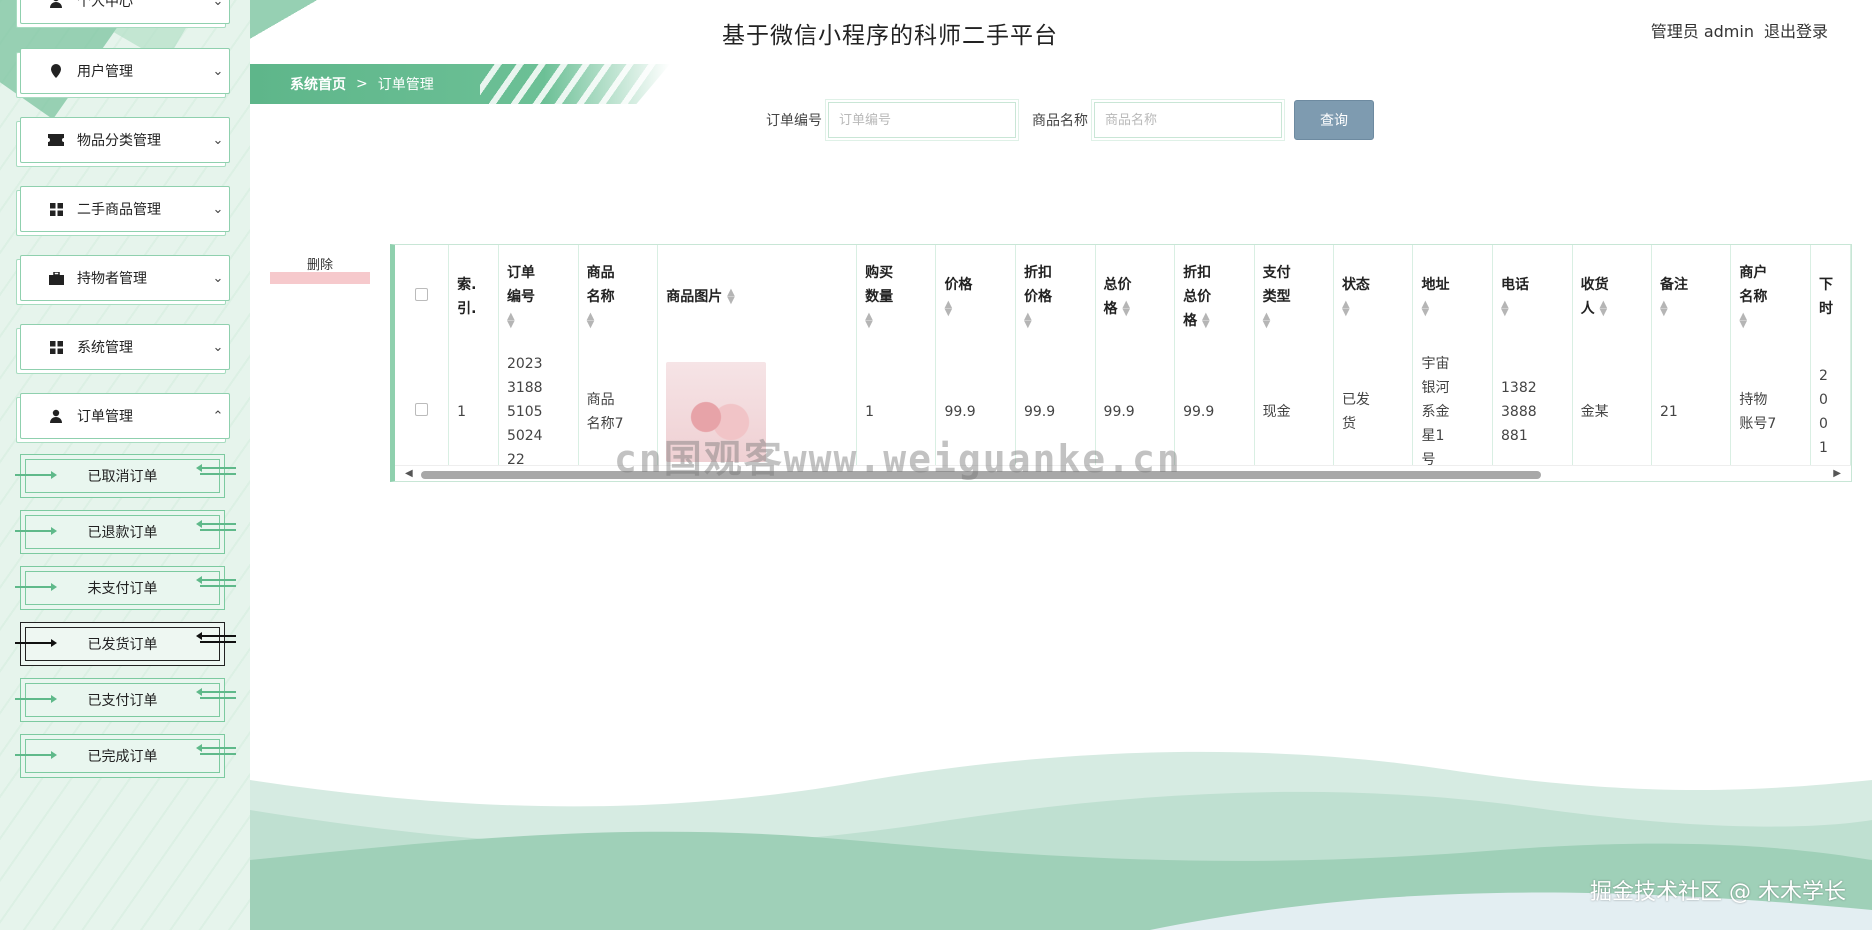 The height and width of the screenshot is (930, 1872). I want to click on sub-item-label: 未支付订单, so click(122, 589).